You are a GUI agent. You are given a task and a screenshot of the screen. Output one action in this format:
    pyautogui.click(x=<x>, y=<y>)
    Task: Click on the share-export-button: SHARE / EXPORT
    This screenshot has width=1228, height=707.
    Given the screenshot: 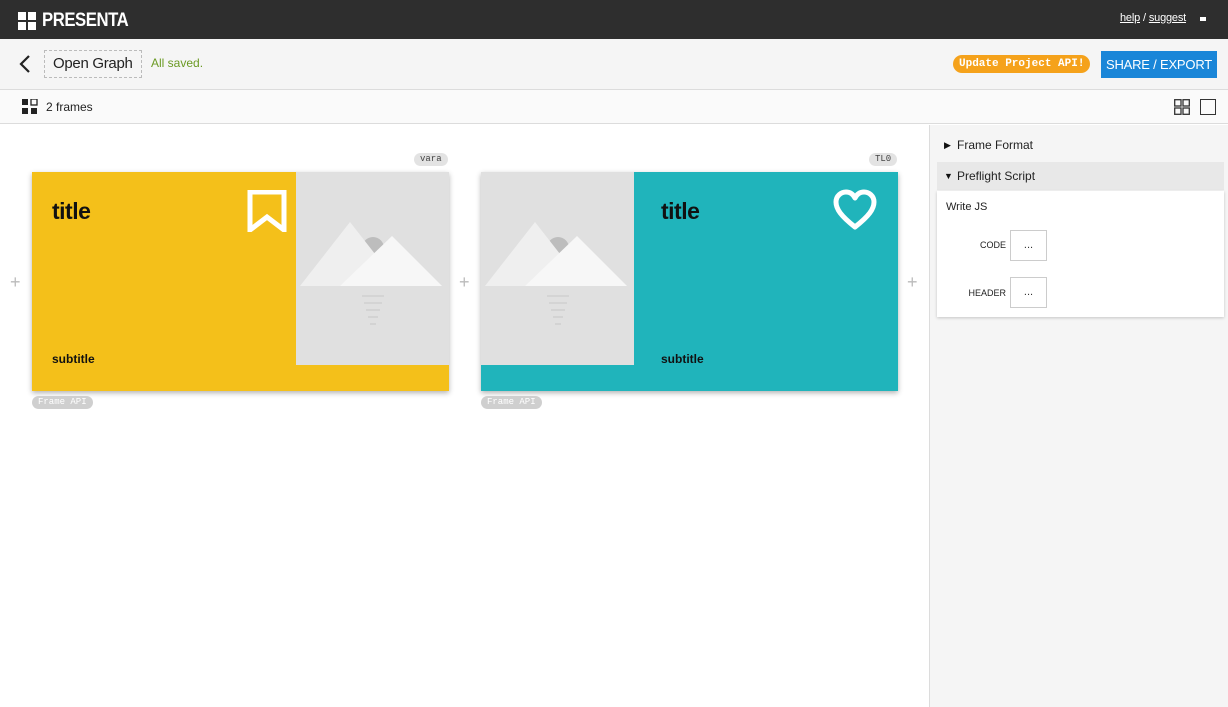 What is the action you would take?
    pyautogui.click(x=1159, y=64)
    